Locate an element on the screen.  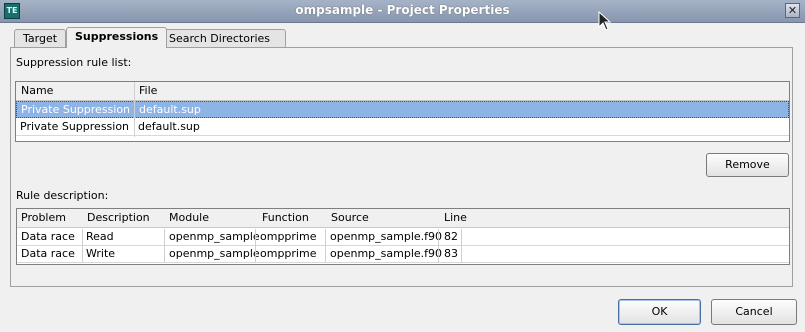
column-header-file: File is located at coordinates (147, 91).